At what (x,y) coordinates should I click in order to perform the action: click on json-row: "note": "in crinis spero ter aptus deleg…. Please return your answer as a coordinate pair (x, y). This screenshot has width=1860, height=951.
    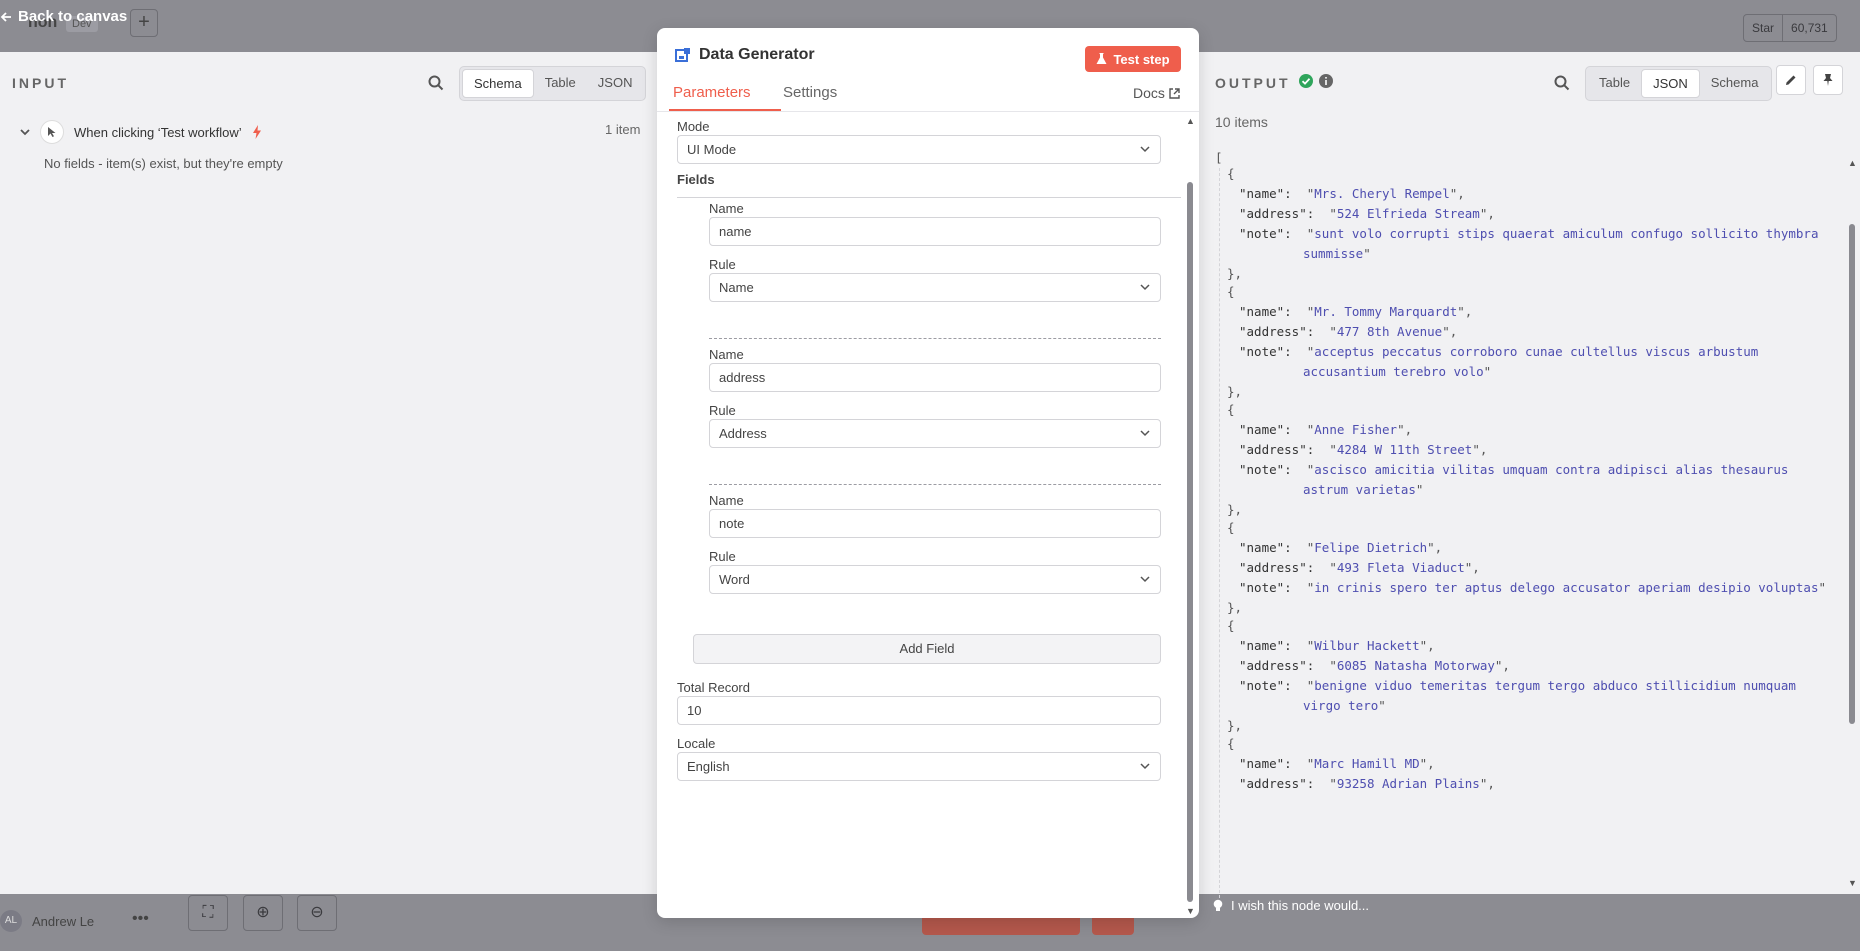
    Looking at the image, I should click on (1533, 587).